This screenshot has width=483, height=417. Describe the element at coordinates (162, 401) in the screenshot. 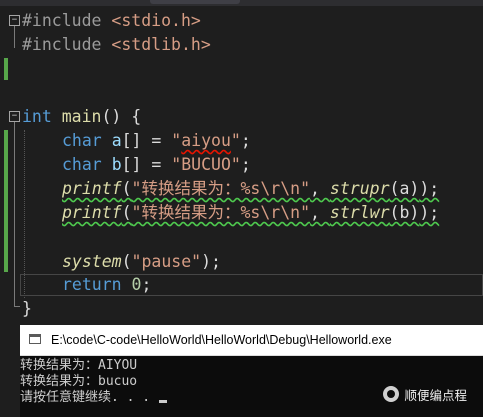

I see `text-cursor` at that location.